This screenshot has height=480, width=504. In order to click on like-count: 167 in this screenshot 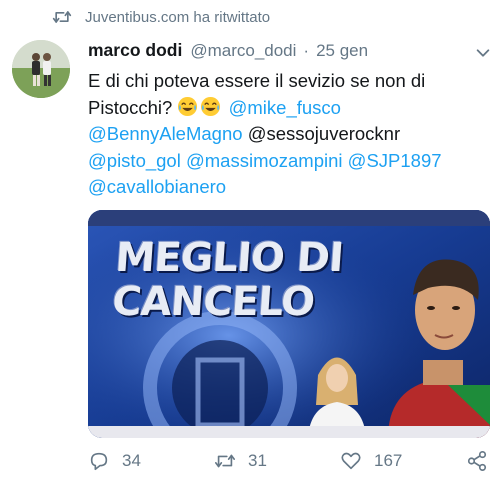, I will do `click(388, 460)`.